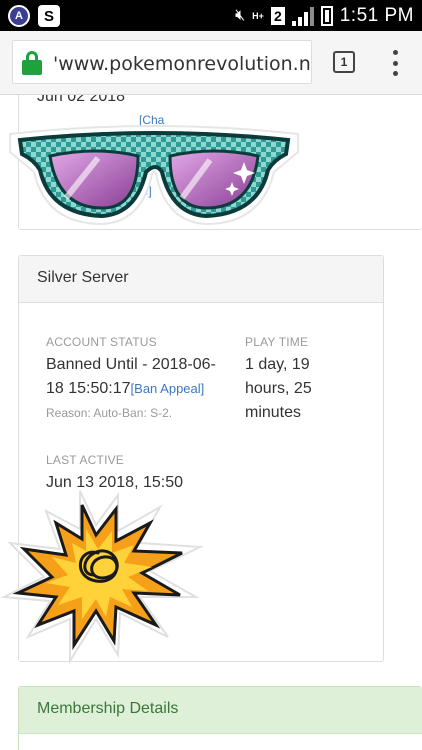 This screenshot has height=750, width=422. I want to click on ban-reason: Reason: Auto-Ban: S-2., so click(109, 413).